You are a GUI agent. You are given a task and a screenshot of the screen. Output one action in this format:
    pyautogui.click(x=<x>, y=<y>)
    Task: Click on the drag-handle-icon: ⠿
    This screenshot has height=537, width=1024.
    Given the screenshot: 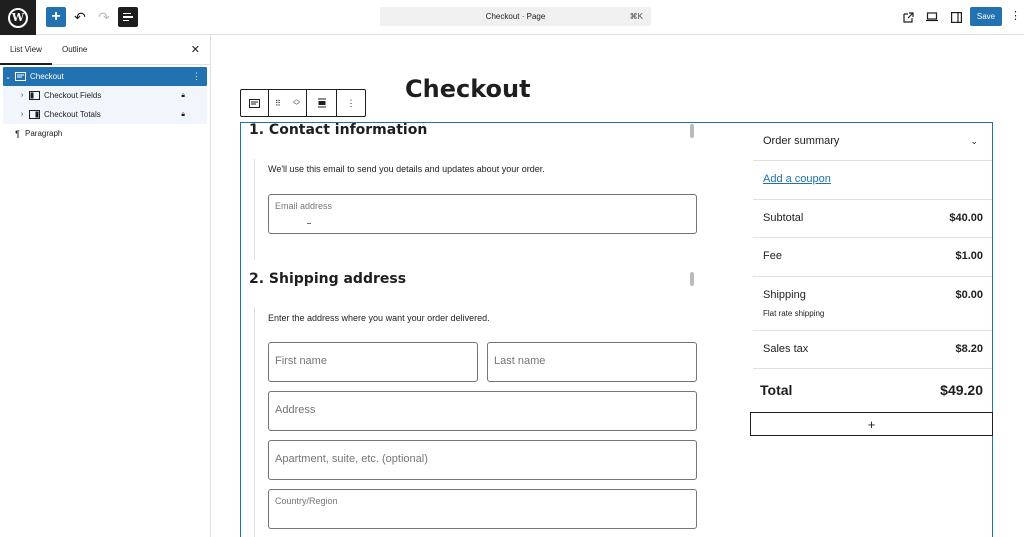 What is the action you would take?
    pyautogui.click(x=278, y=103)
    